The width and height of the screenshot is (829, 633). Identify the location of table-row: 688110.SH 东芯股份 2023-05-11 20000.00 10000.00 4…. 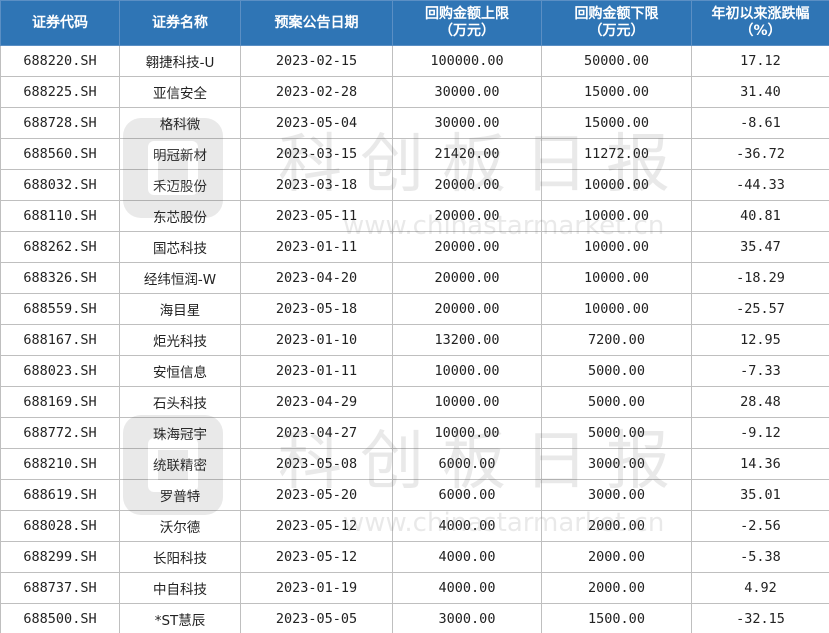
(414, 216).